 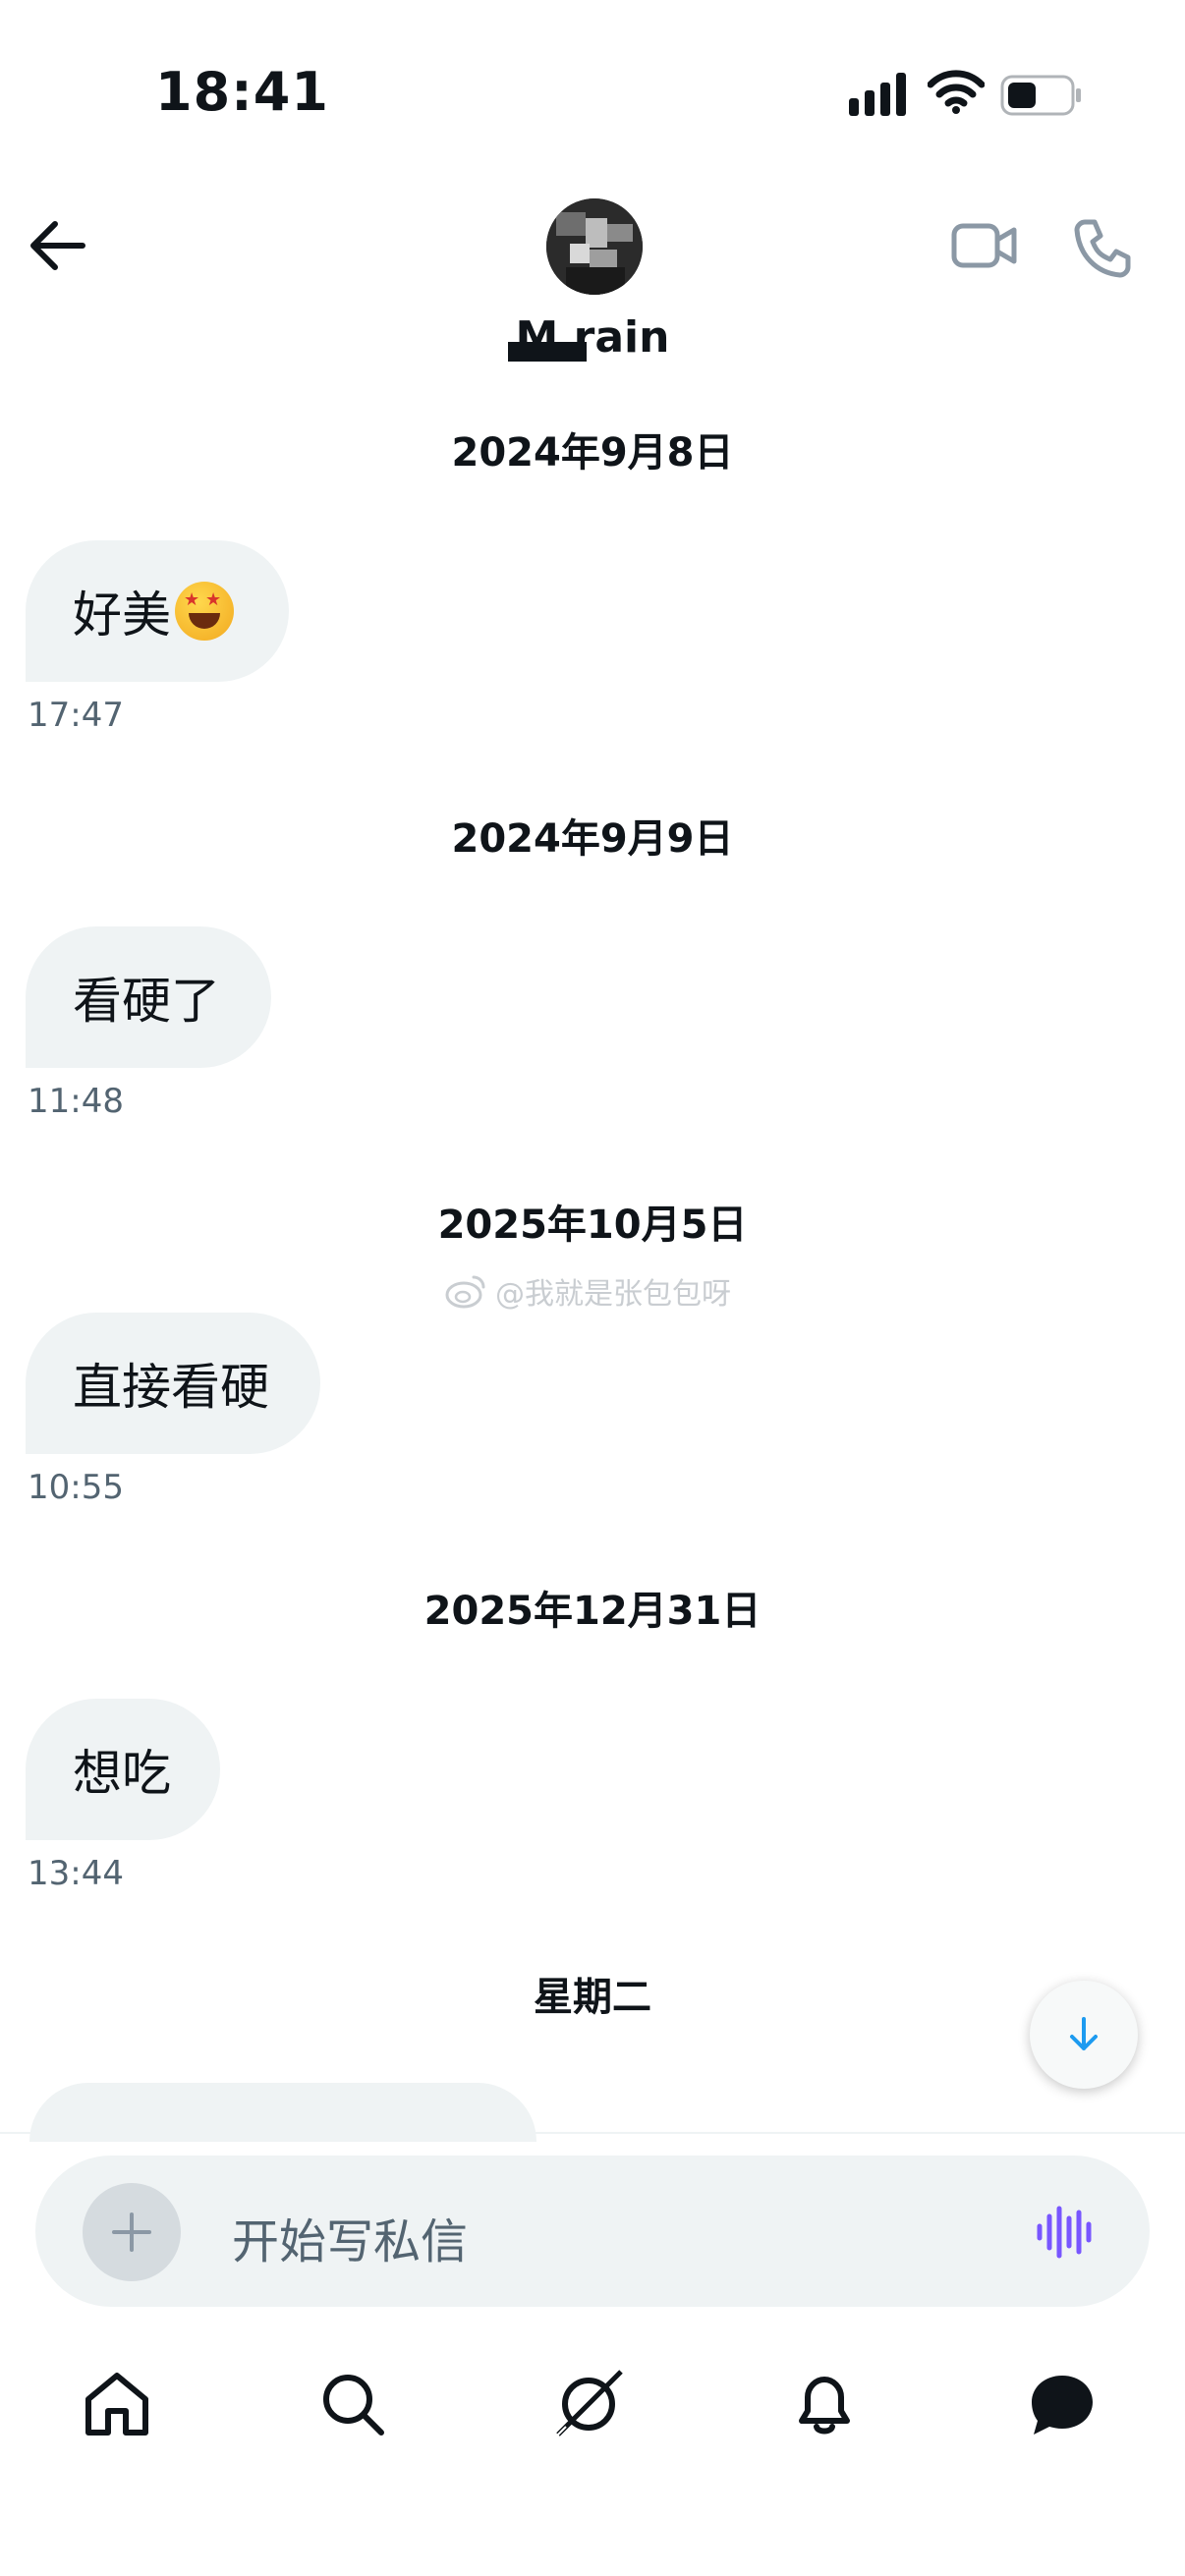 What do you see at coordinates (592, 839) in the screenshot?
I see `date-separator: 2024年9月9日` at bounding box center [592, 839].